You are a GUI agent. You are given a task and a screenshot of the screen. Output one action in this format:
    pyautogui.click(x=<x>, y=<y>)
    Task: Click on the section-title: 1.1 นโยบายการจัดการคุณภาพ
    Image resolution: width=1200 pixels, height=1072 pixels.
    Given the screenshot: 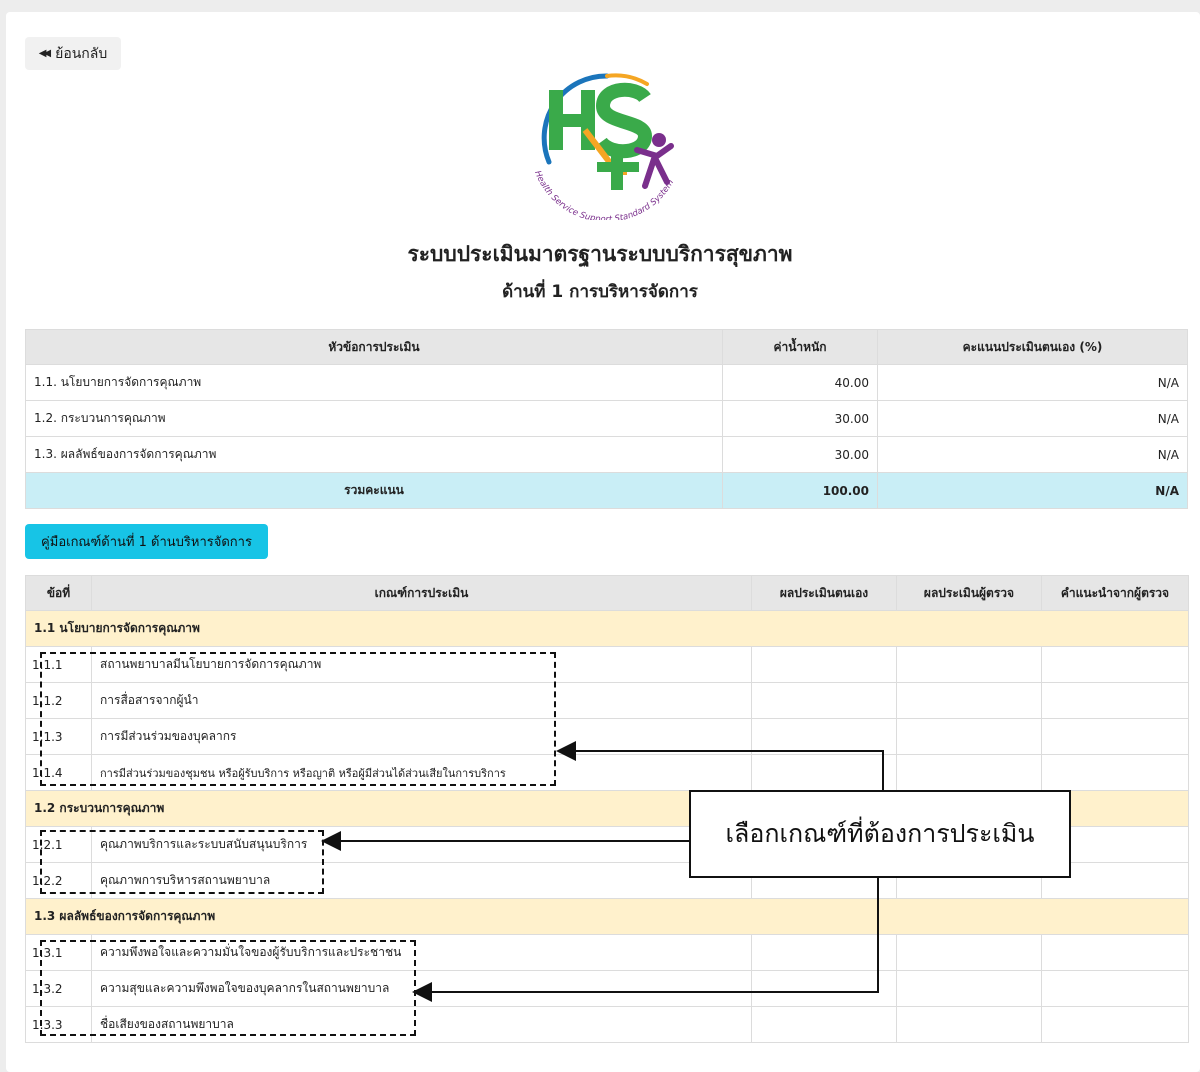 What is the action you would take?
    pyautogui.click(x=607, y=628)
    